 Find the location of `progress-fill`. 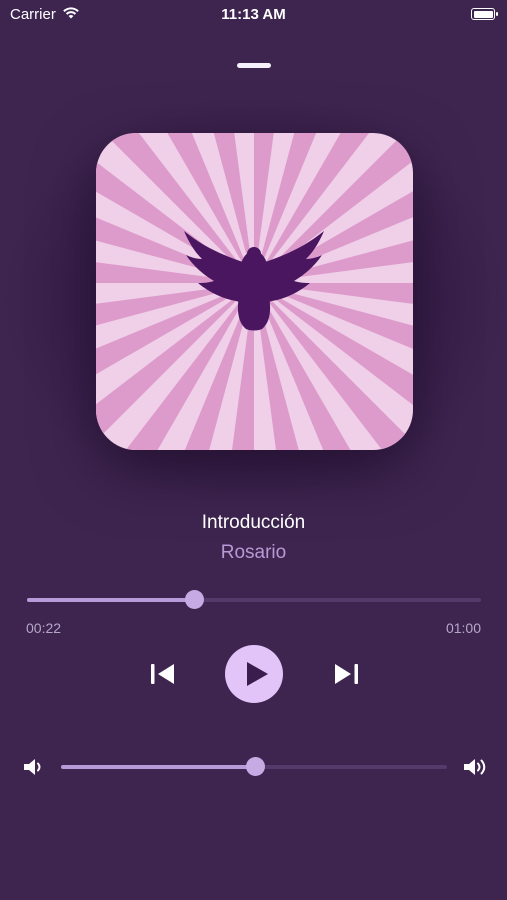

progress-fill is located at coordinates (111, 600).